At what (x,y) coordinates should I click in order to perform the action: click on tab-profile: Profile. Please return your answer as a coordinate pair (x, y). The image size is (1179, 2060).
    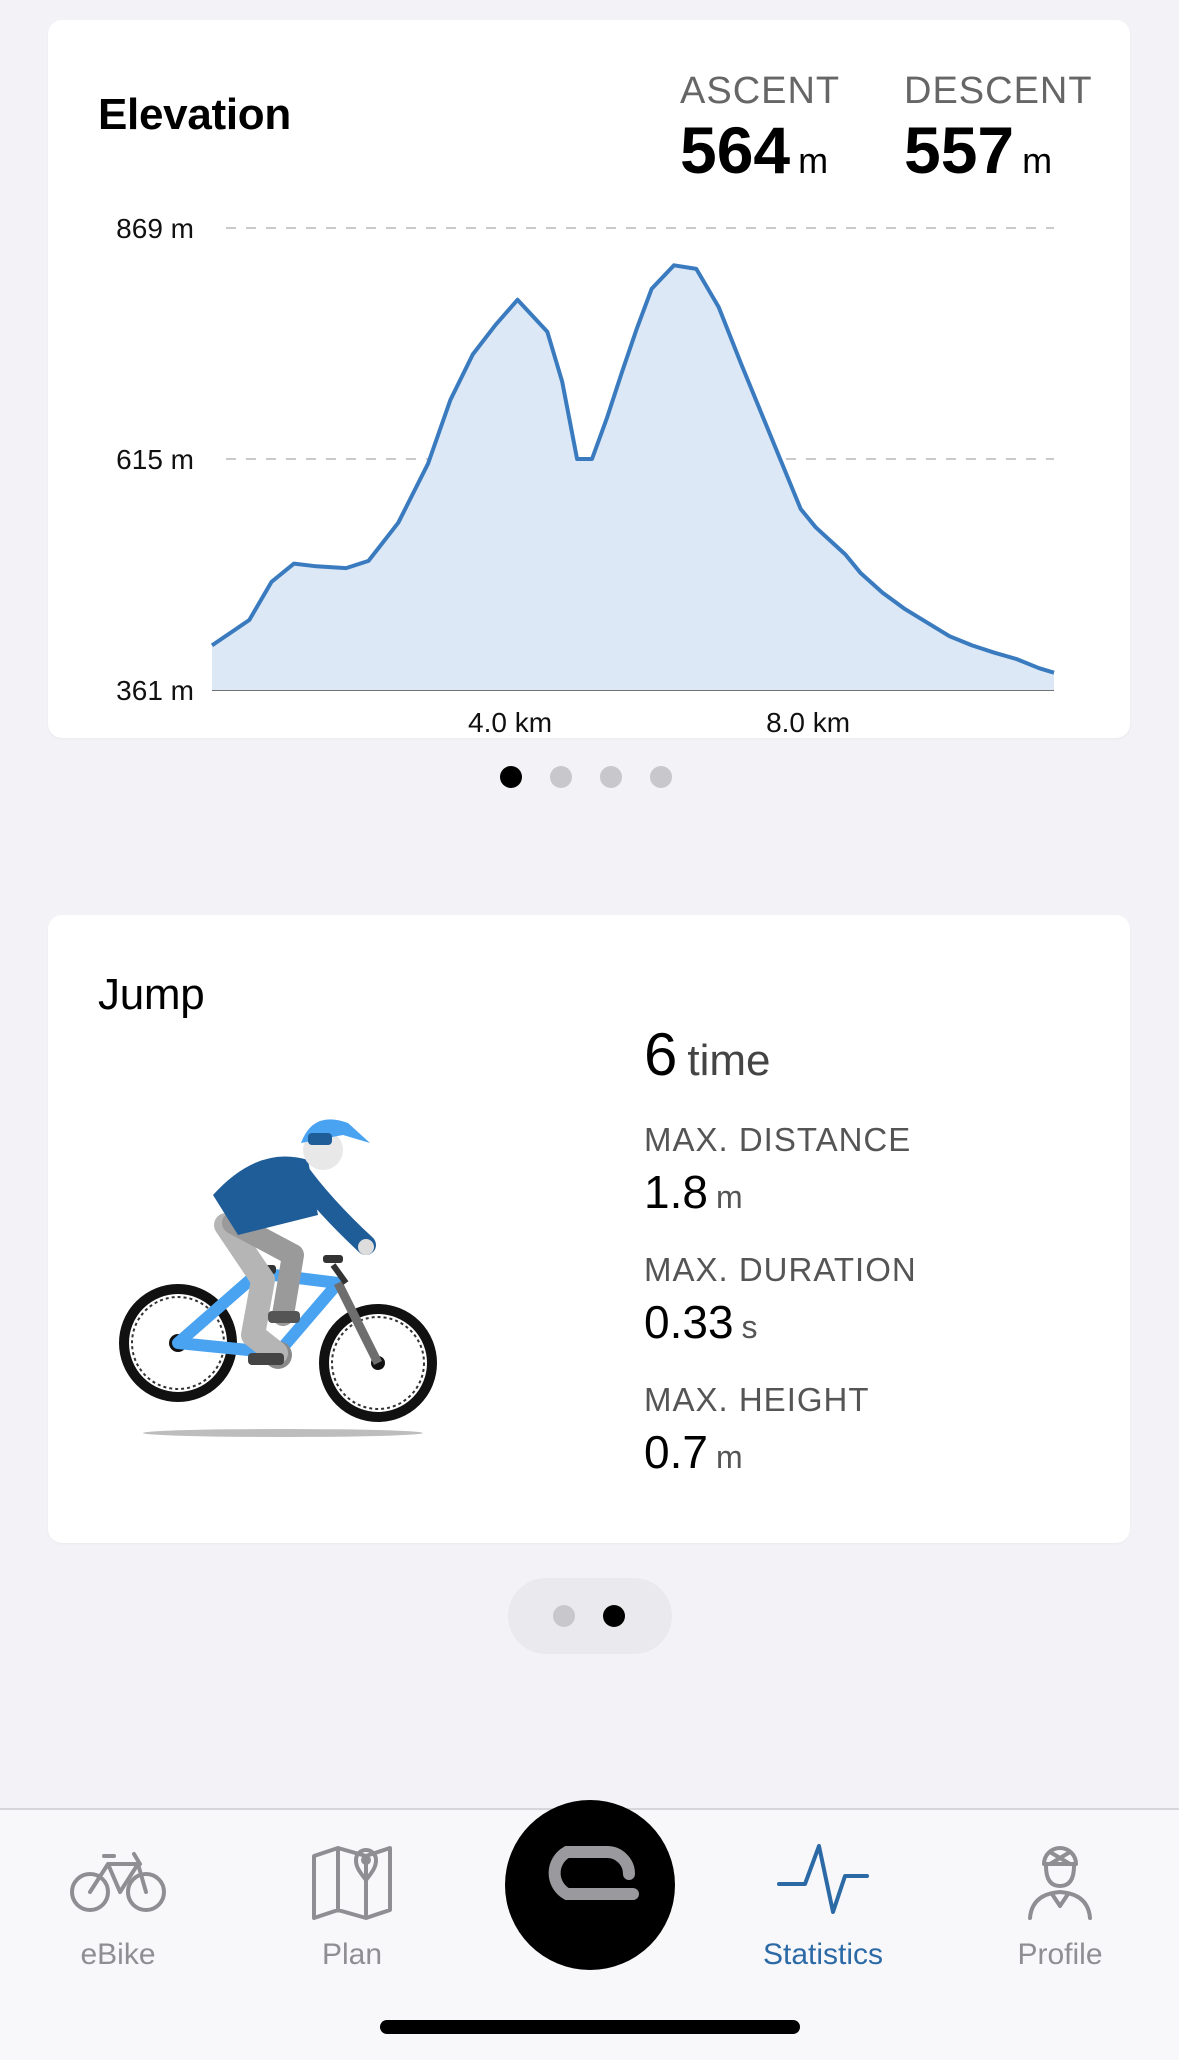
    Looking at the image, I should click on (1060, 1906).